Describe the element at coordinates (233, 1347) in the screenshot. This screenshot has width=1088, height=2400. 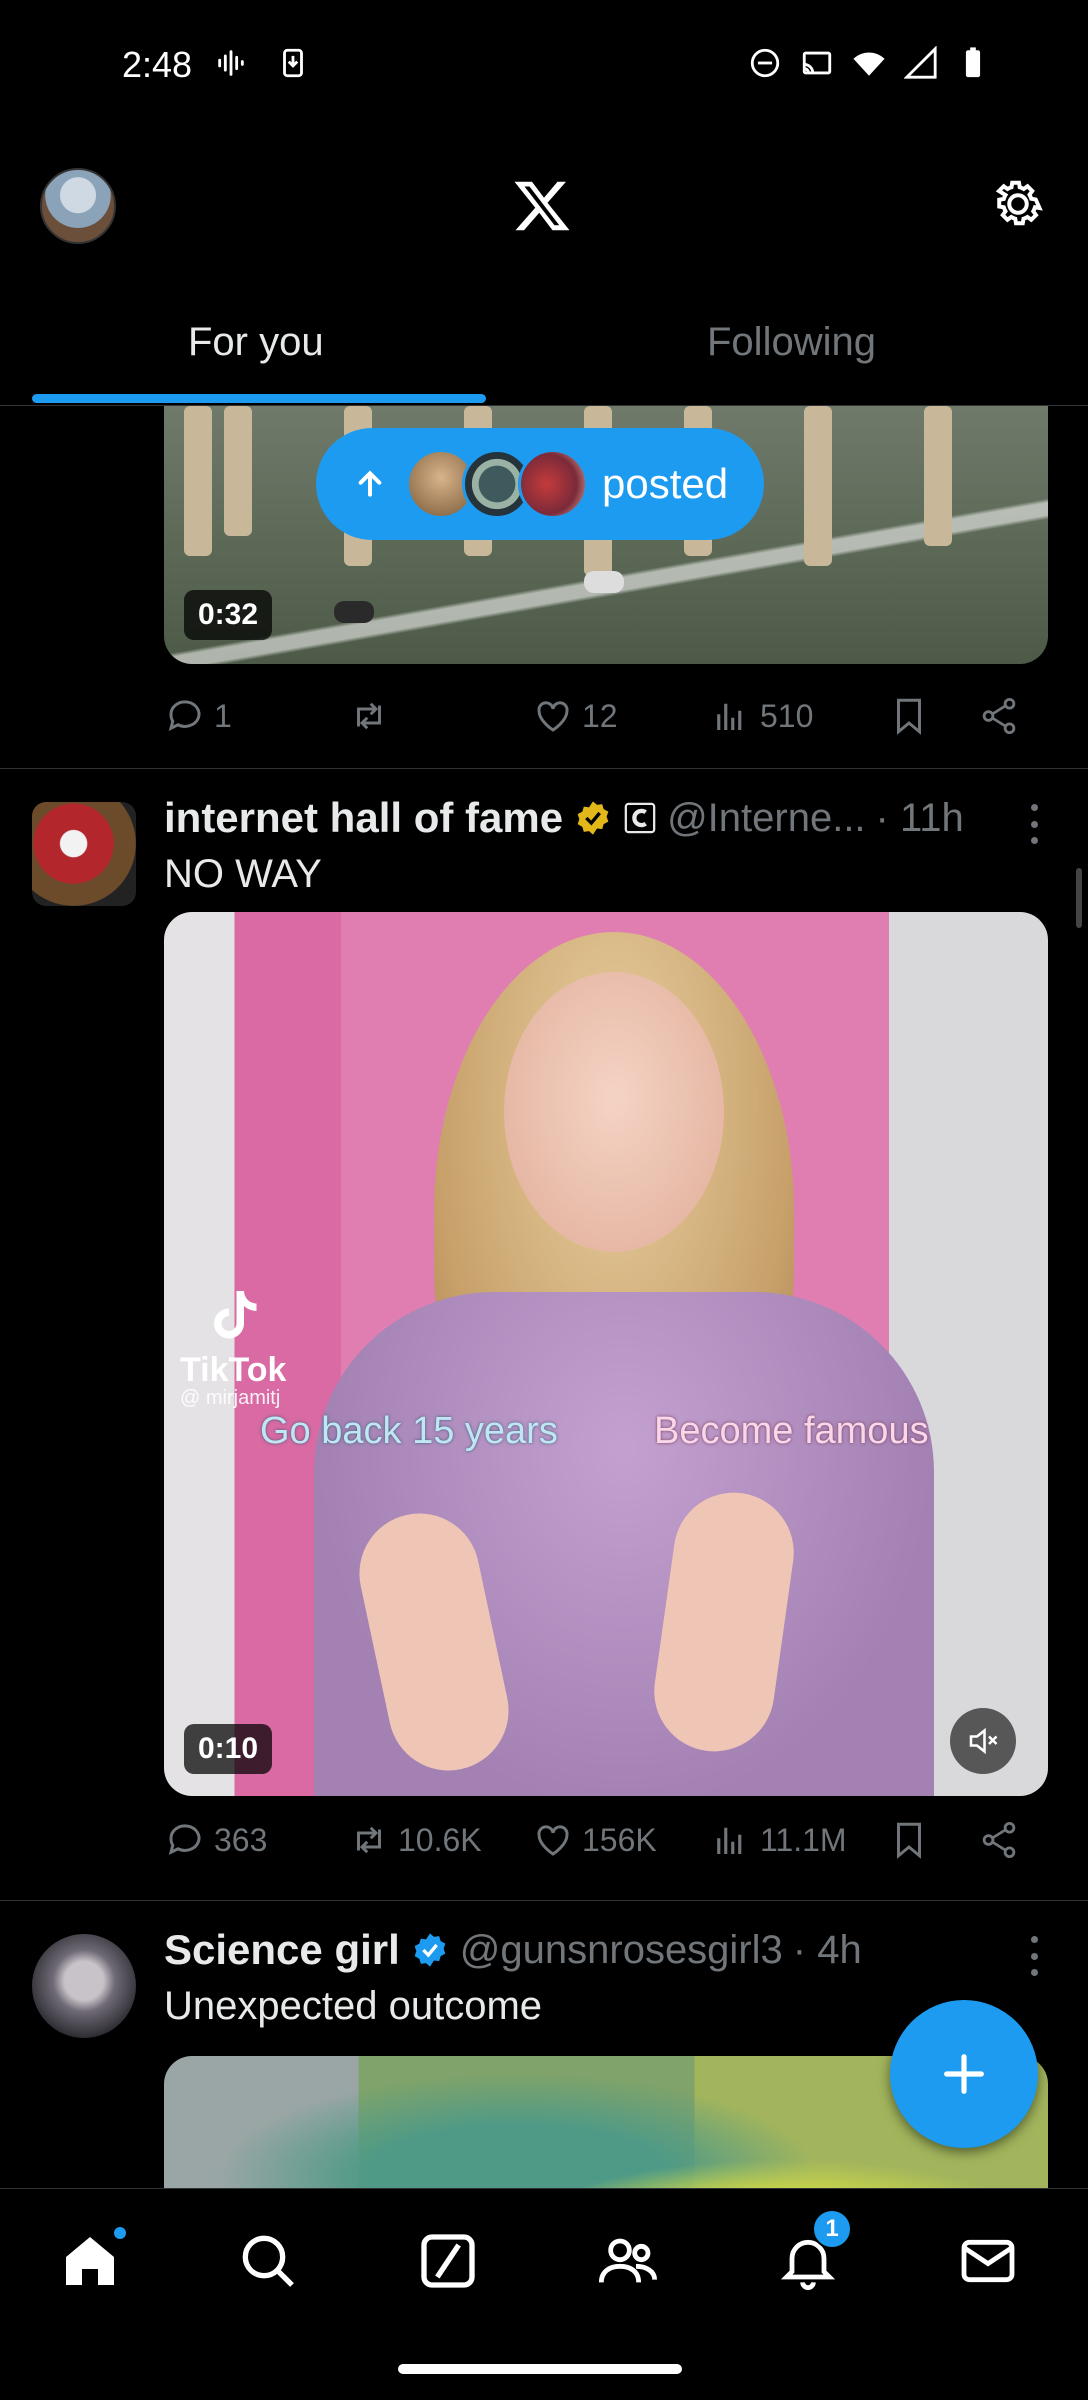
I see `tiktok-watermark: TikTok @ mirjamitj` at that location.